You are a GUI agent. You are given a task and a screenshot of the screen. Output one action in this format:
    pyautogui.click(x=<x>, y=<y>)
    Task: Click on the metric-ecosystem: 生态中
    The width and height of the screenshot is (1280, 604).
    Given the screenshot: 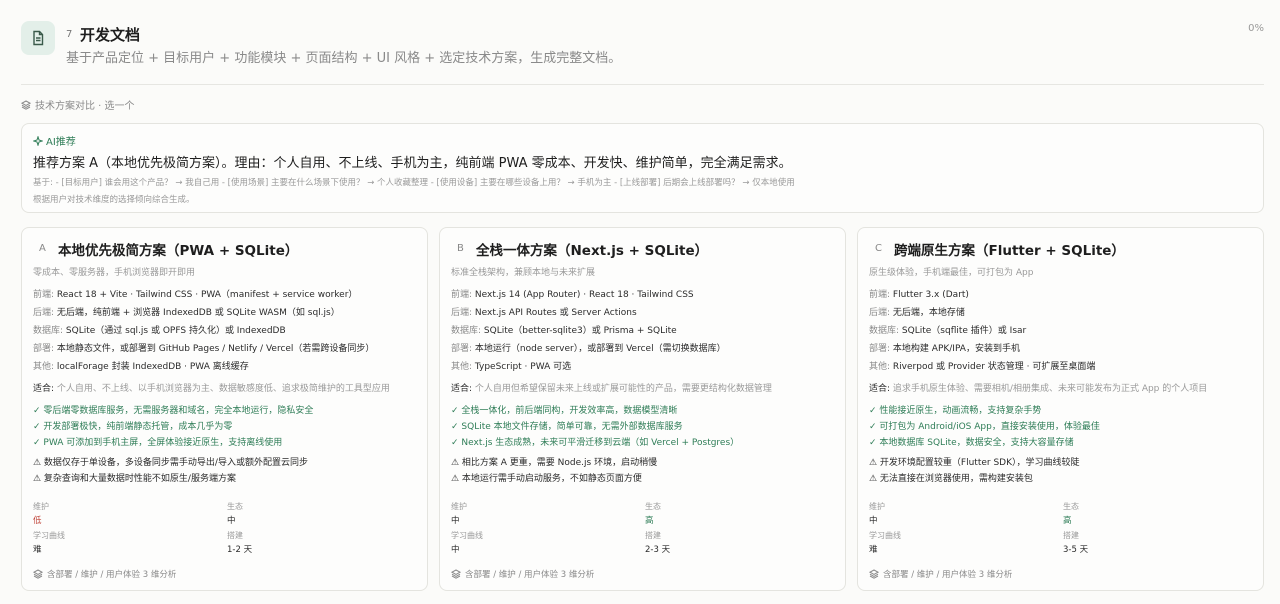 What is the action you would take?
    pyautogui.click(x=235, y=514)
    